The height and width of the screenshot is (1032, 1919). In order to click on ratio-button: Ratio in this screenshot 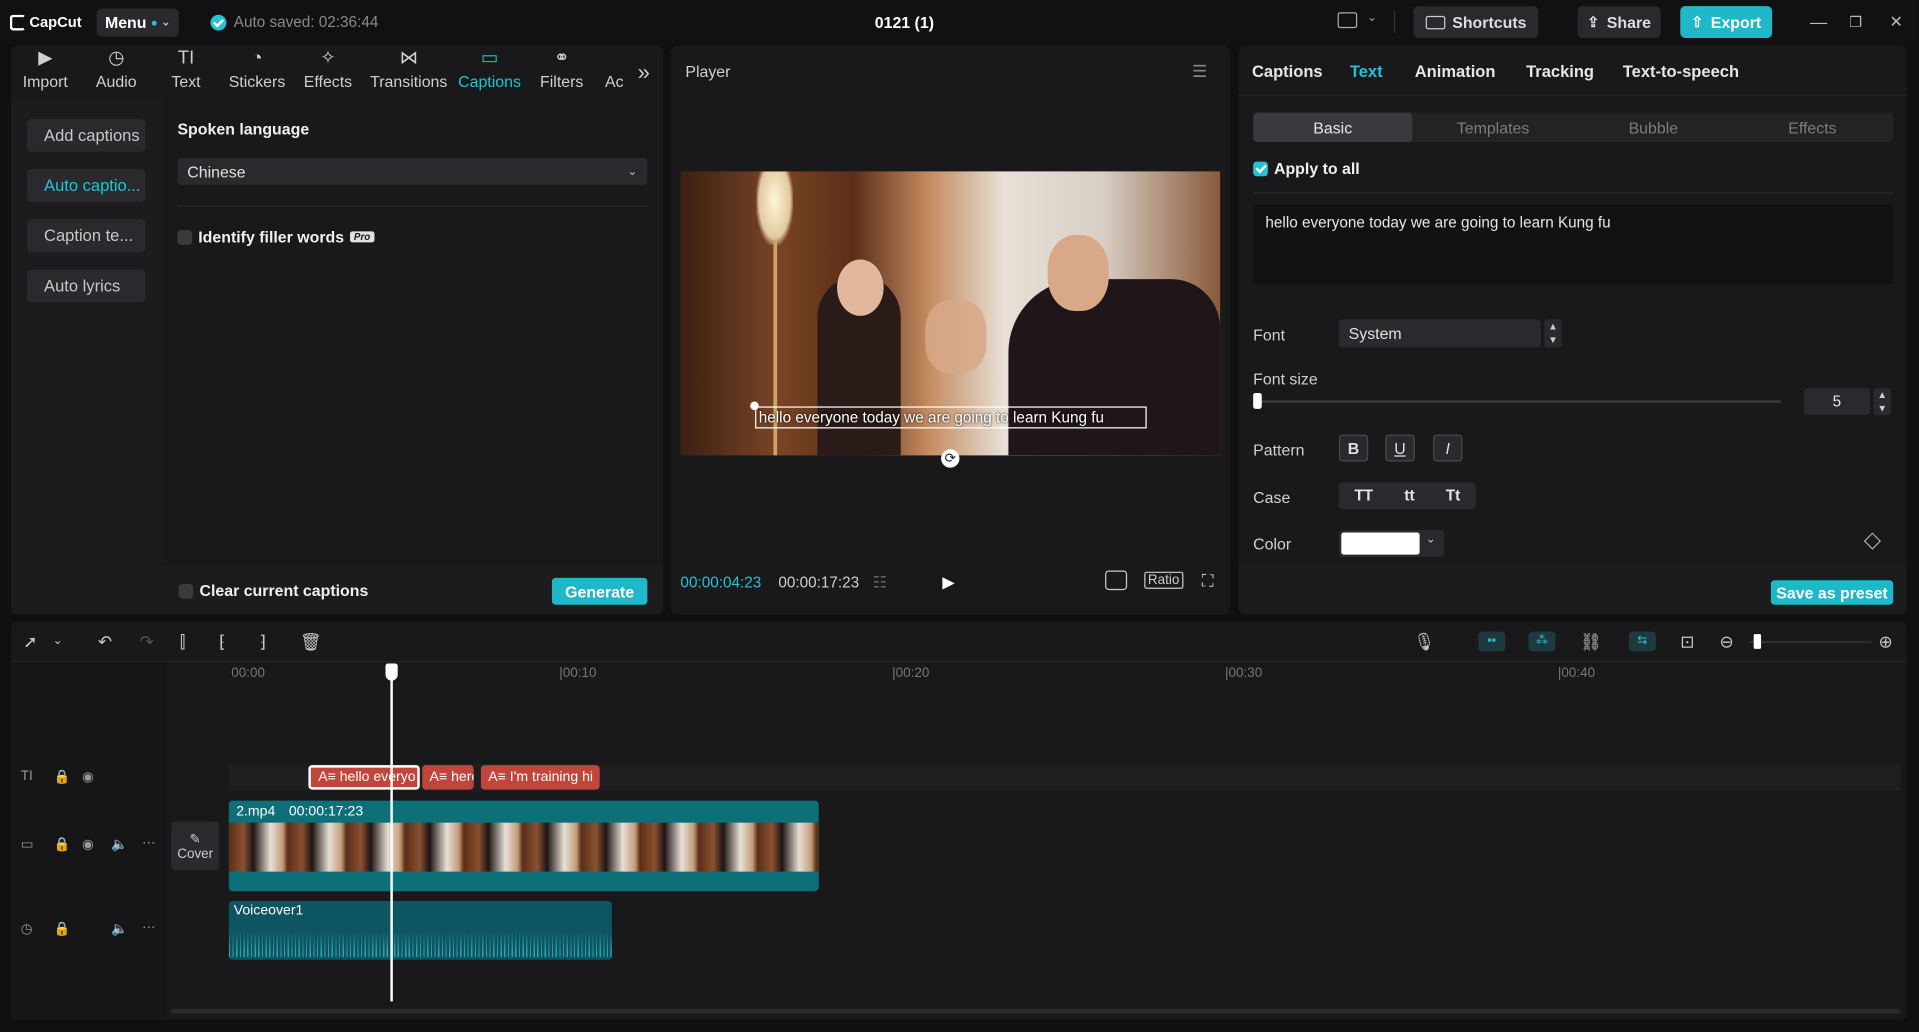, I will do `click(1164, 580)`.